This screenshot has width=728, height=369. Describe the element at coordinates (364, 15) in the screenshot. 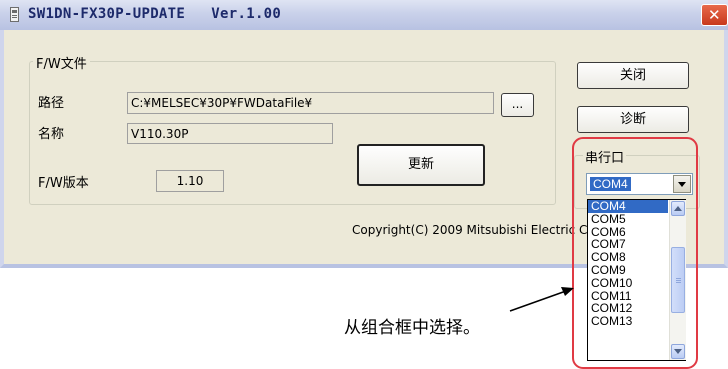

I see `title-bar: SW1DN-FX30P-UPDATE Ver.1.00 ✕` at that location.